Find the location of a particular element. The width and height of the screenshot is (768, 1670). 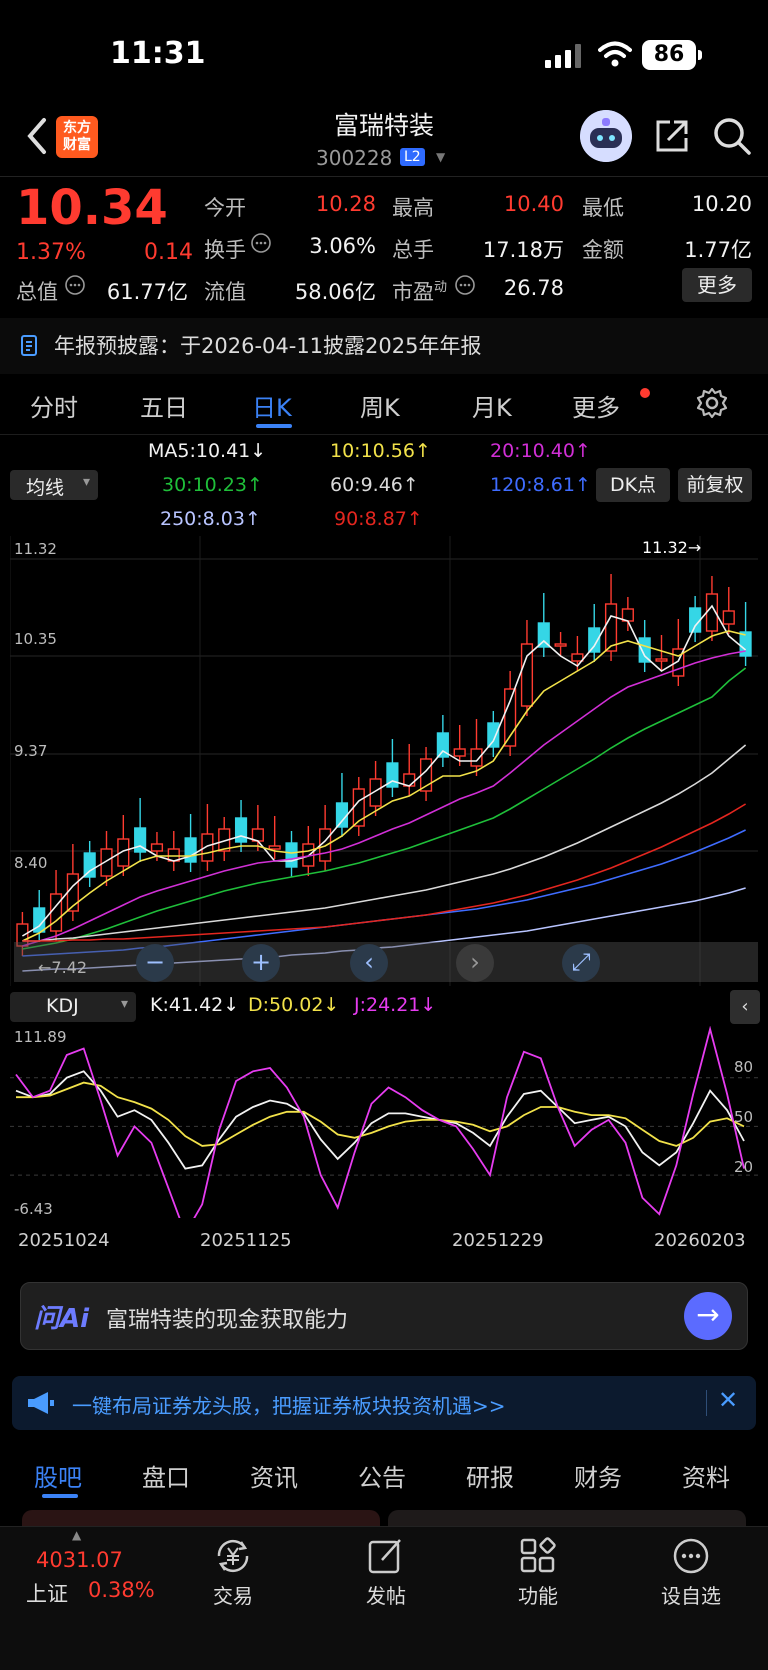

market-cap-label: 总值 is located at coordinates (37, 292).